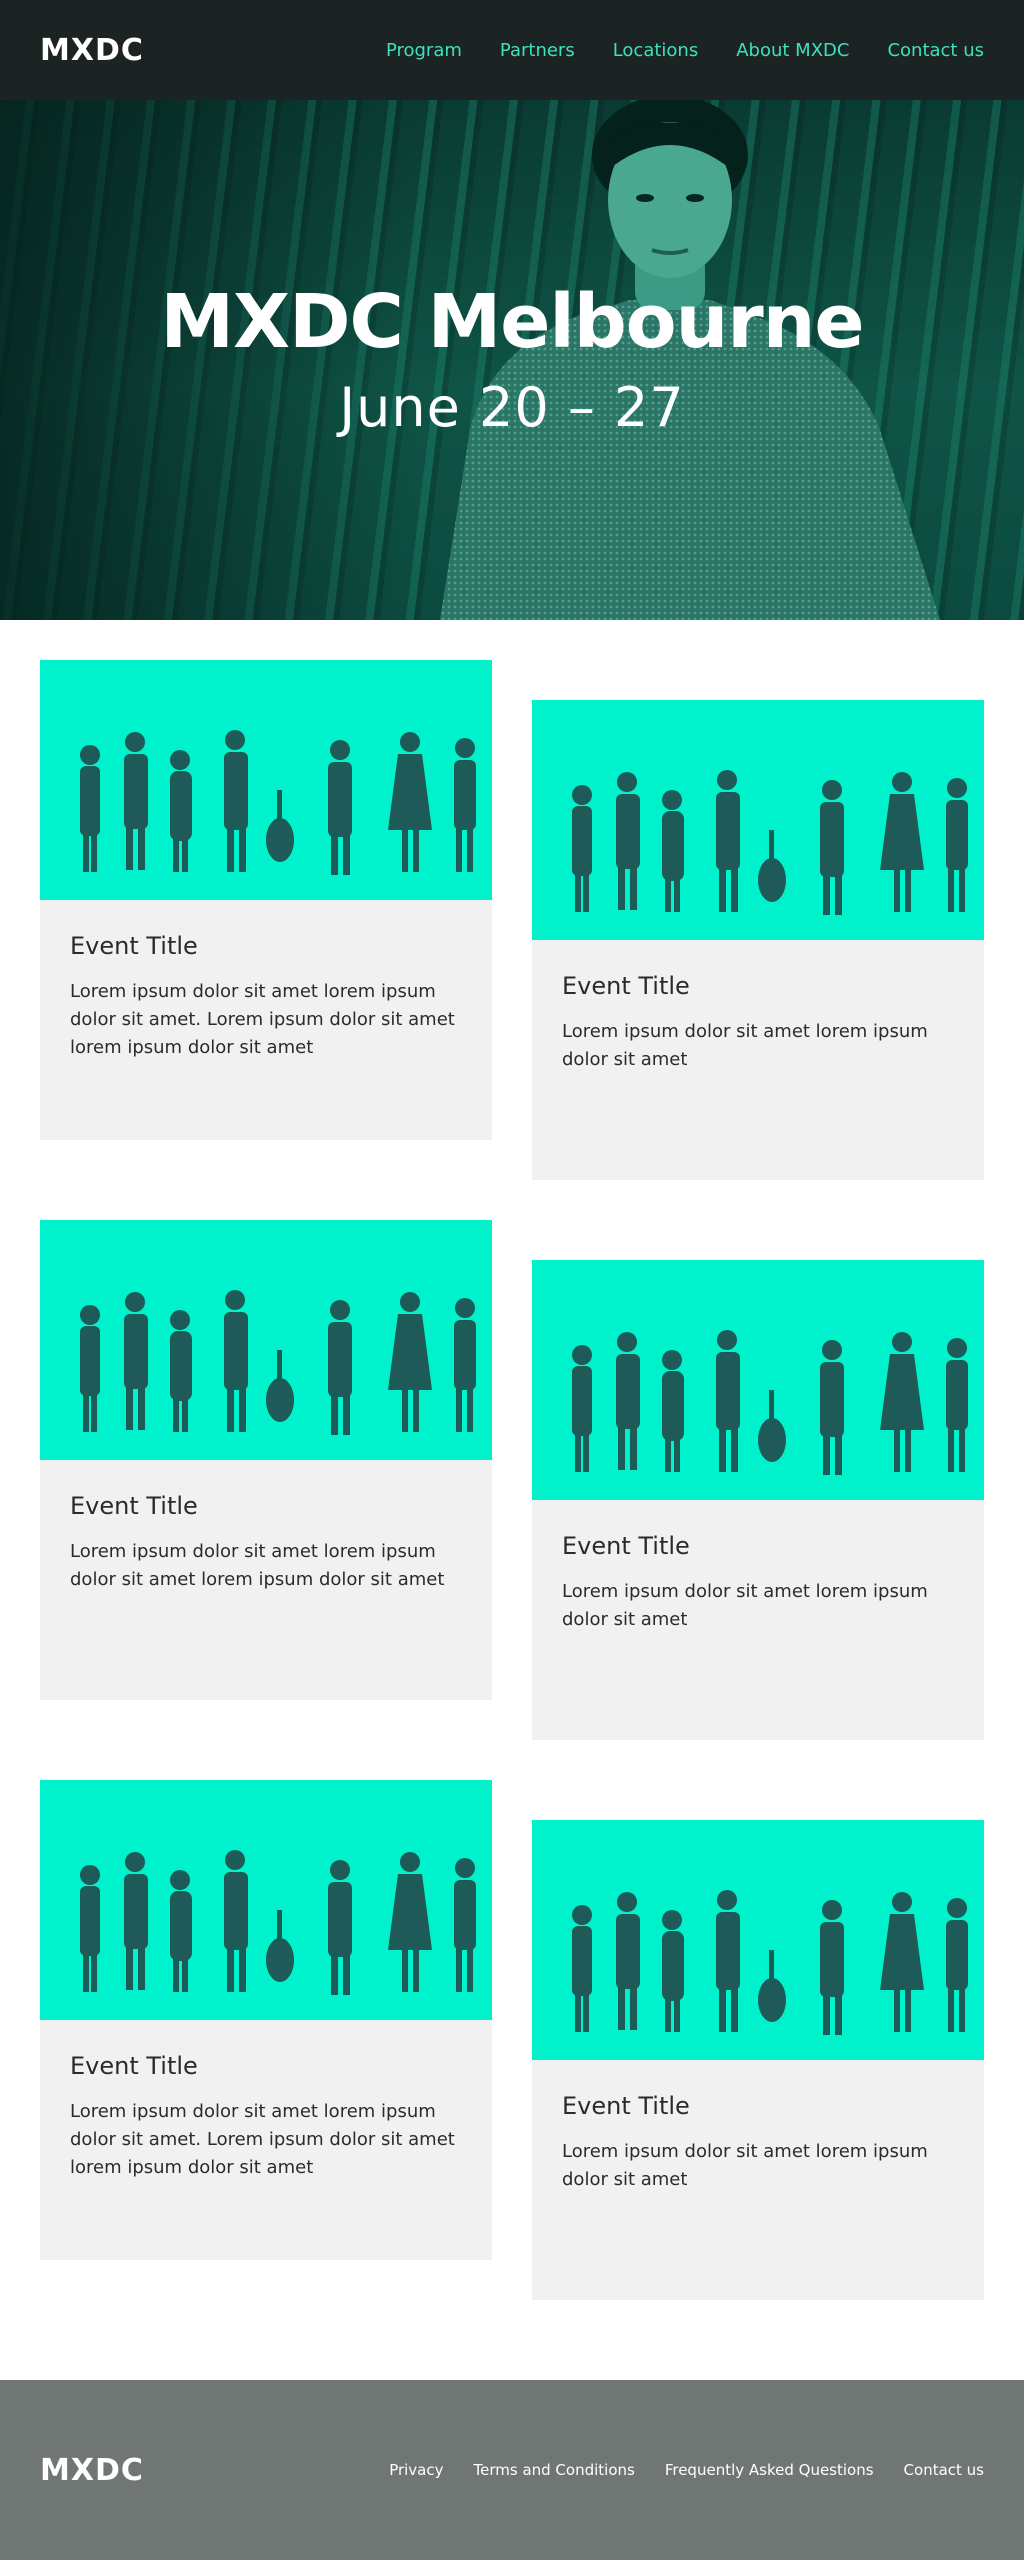  I want to click on nav-link-locations: Locations, so click(656, 50).